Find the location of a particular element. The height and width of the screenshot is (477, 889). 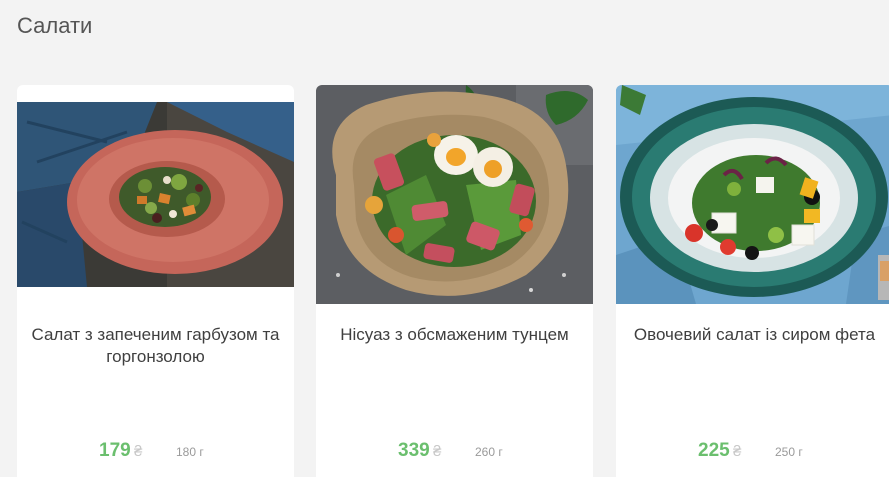

product-price: 225 is located at coordinates (714, 450).